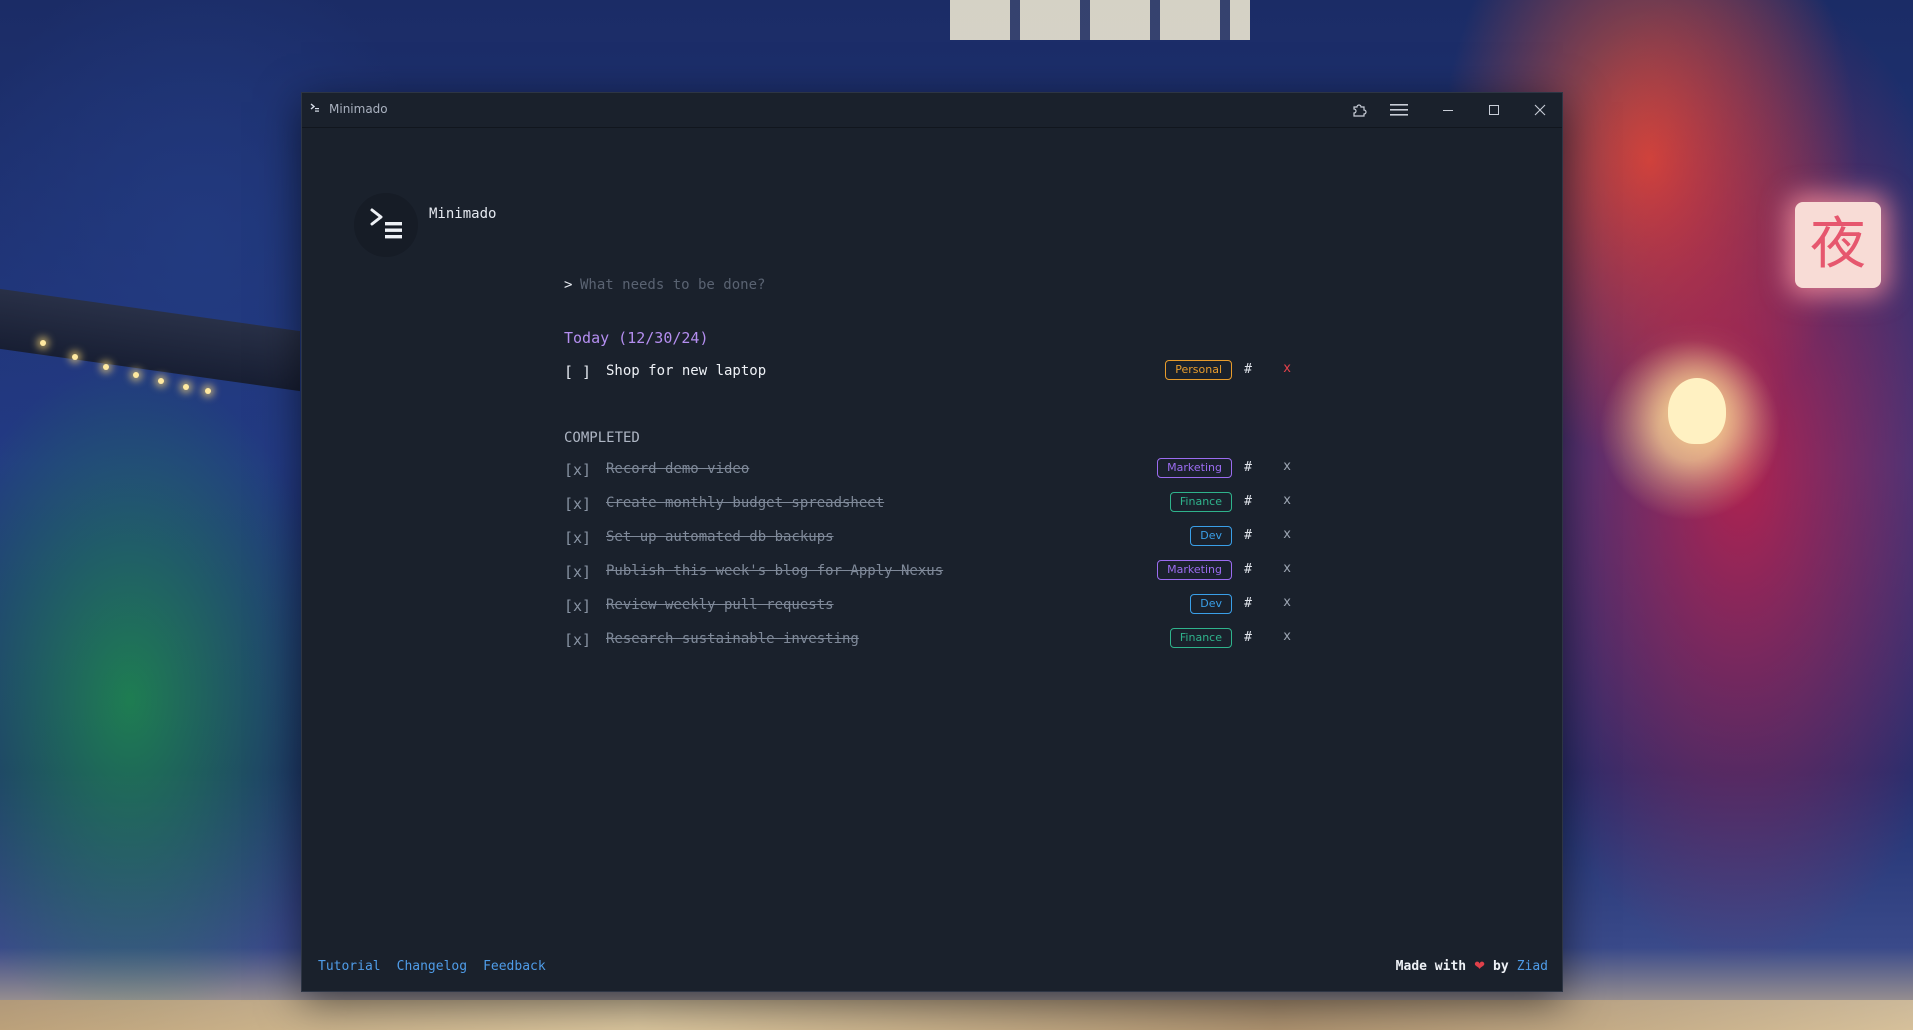 The width and height of the screenshot is (1913, 1030). Describe the element at coordinates (1838, 245) in the screenshot. I see `wallpaper-neon-sign: 夜` at that location.